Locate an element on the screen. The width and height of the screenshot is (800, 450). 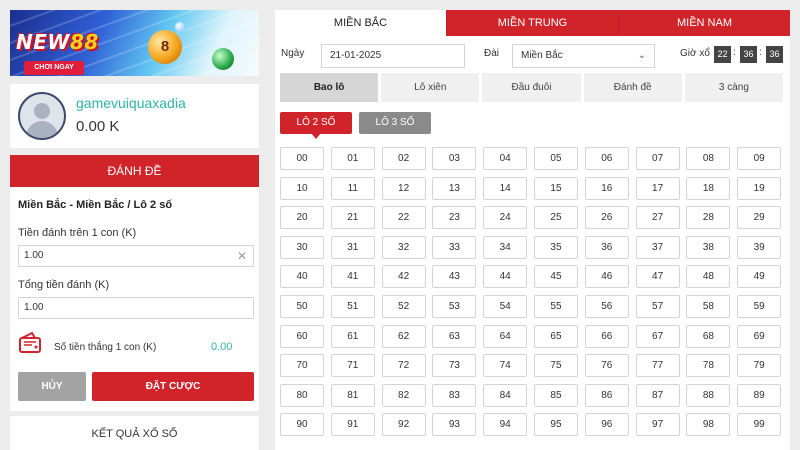
number-cell: 94 is located at coordinates (505, 425).